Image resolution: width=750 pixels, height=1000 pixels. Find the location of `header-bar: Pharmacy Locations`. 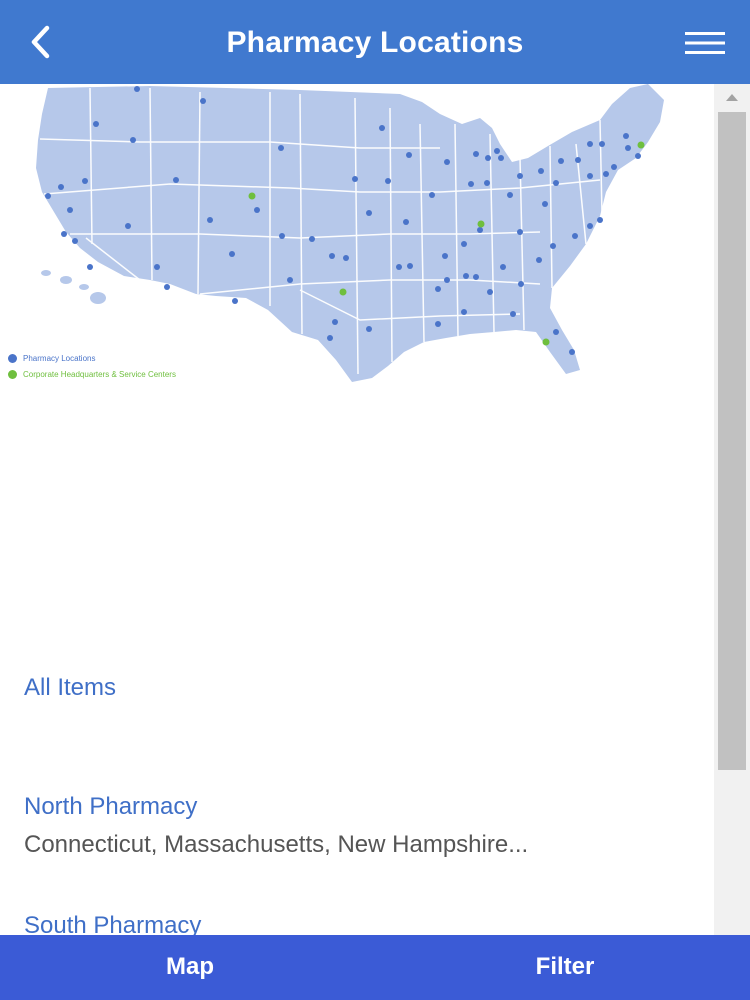

header-bar: Pharmacy Locations is located at coordinates (375, 42).